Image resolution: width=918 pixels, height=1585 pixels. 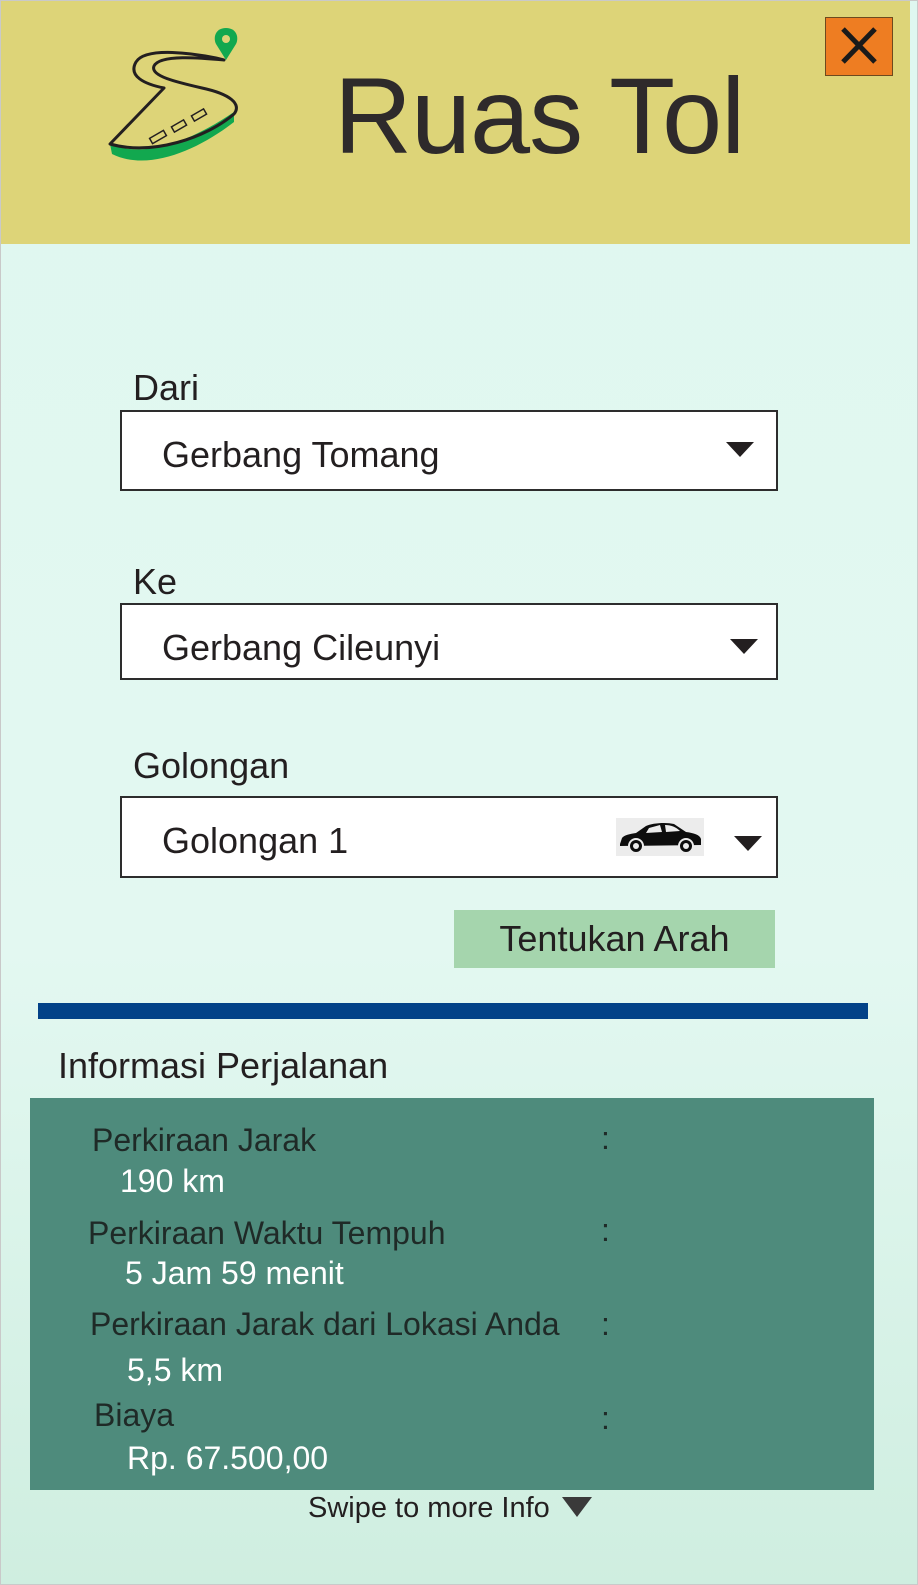 I want to click on from-select: Gerbang Tomang, so click(x=449, y=450).